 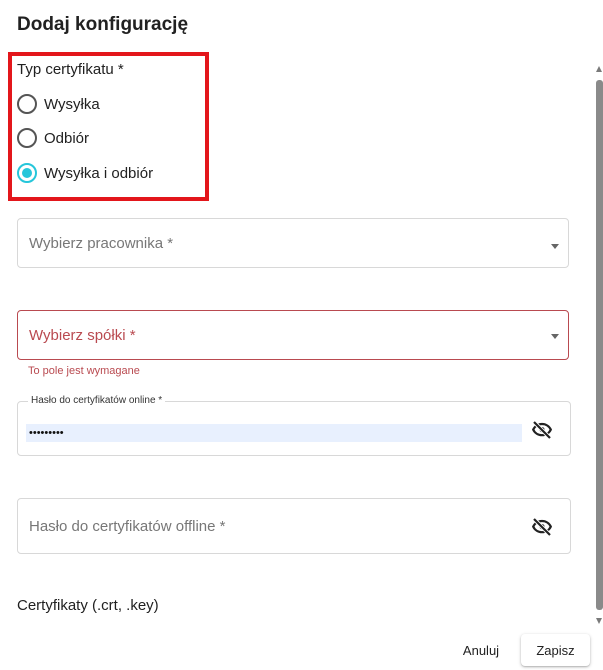 What do you see at coordinates (293, 243) in the screenshot?
I see `employee-select: Wybierz pracownika *` at bounding box center [293, 243].